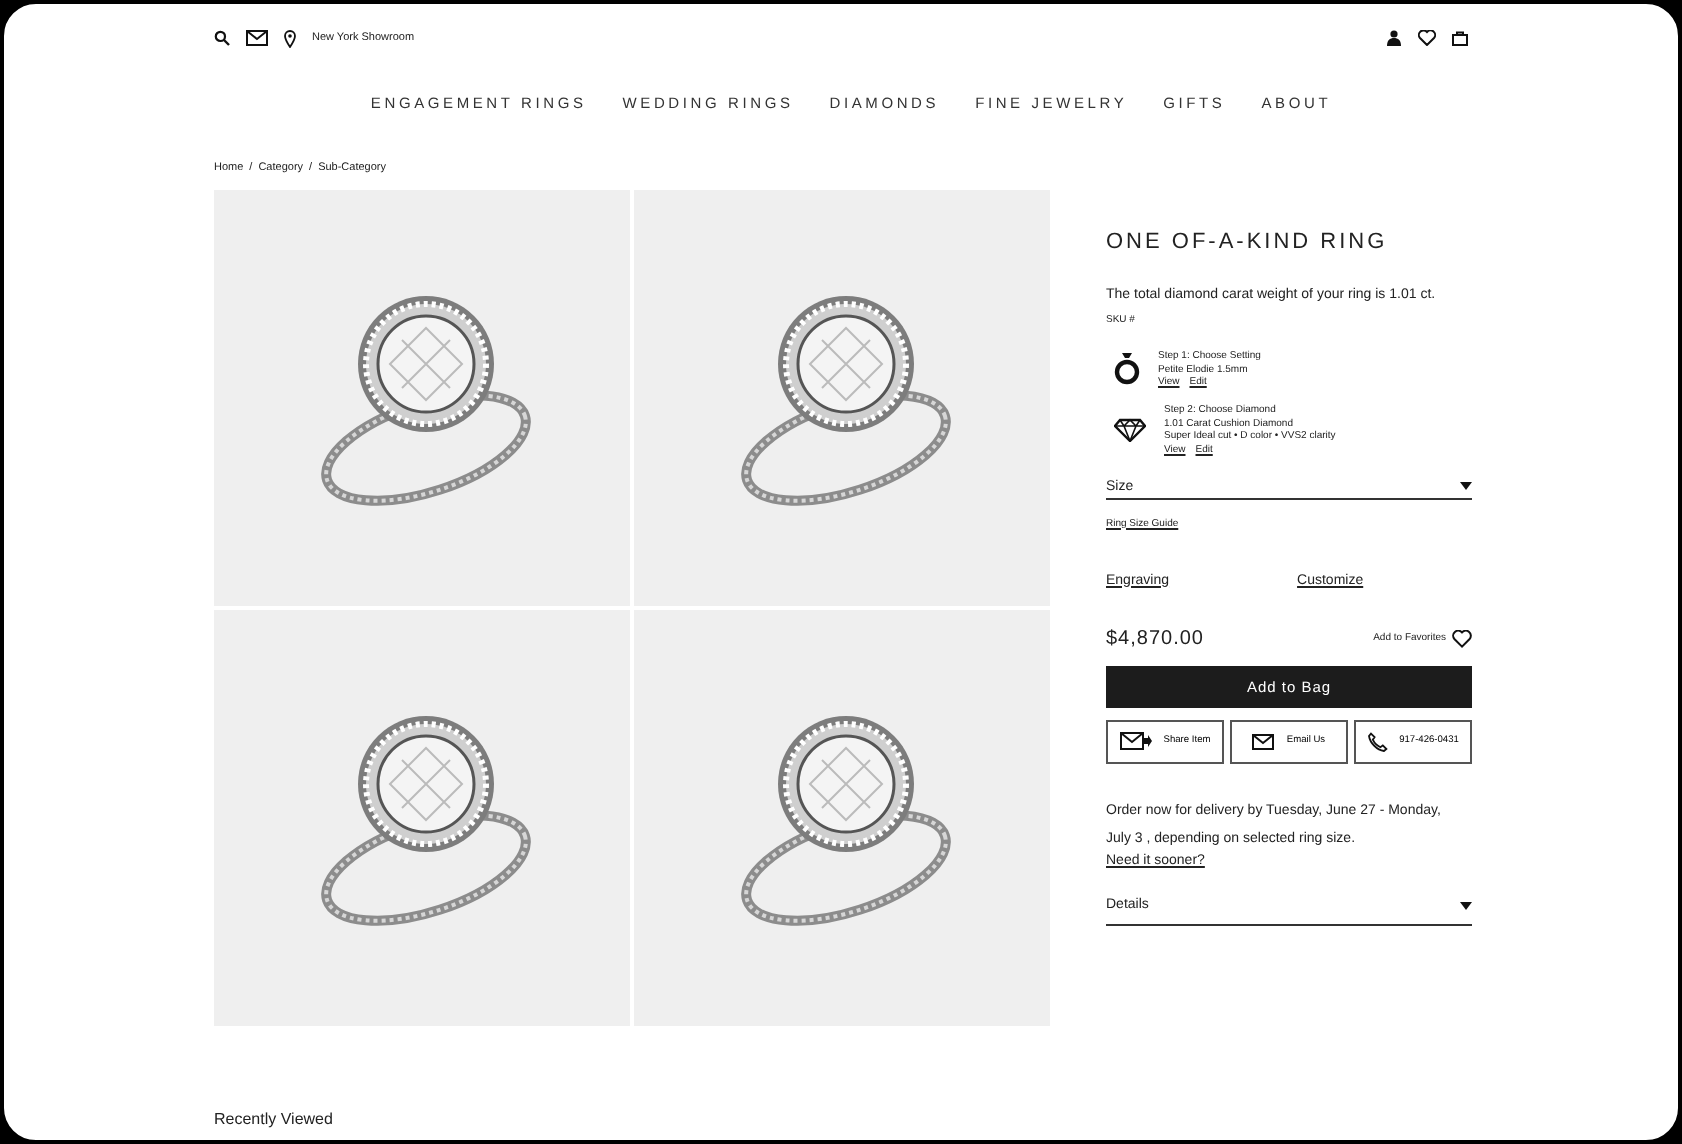  I want to click on section-heading: Recently Viewed, so click(274, 1119).